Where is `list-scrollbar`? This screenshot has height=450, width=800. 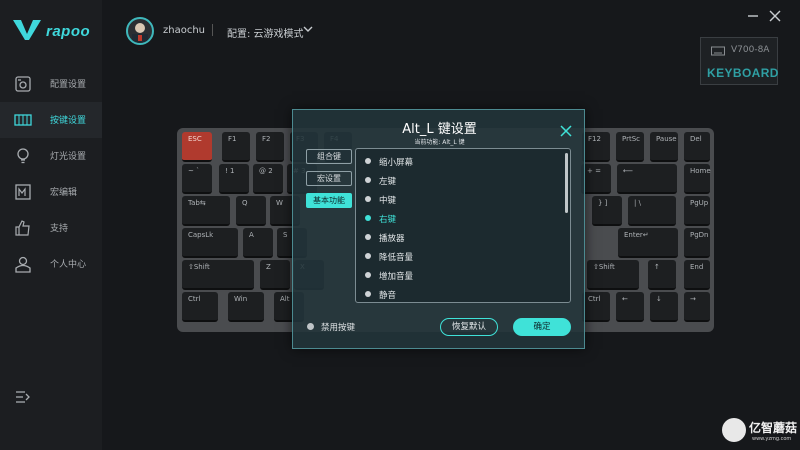
list-scrollbar is located at coordinates (566, 183).